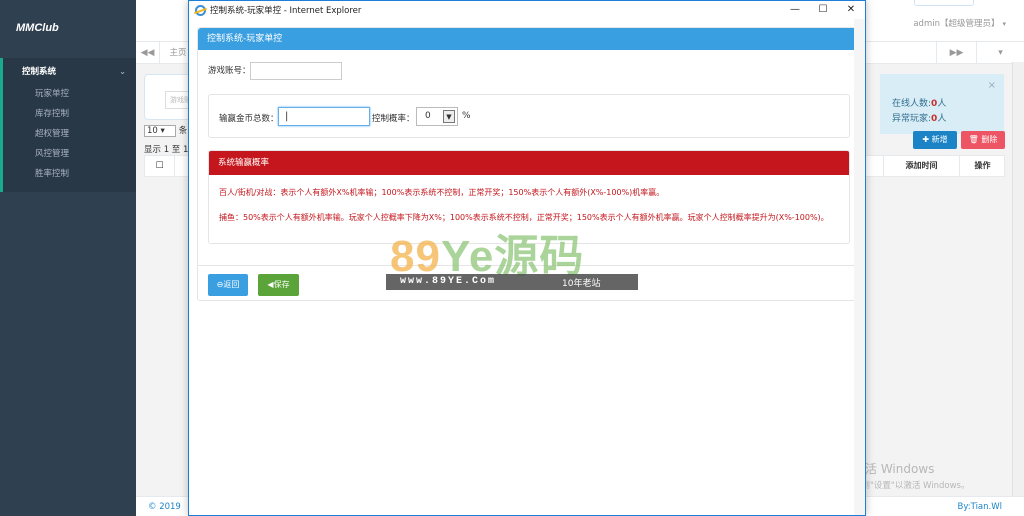 This screenshot has height=516, width=1024. I want to click on total-coins-input: |, so click(324, 116).